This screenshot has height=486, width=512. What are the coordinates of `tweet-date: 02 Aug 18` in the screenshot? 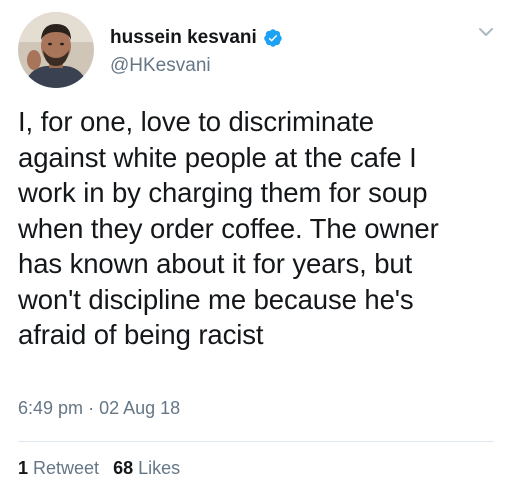 It's located at (140, 408).